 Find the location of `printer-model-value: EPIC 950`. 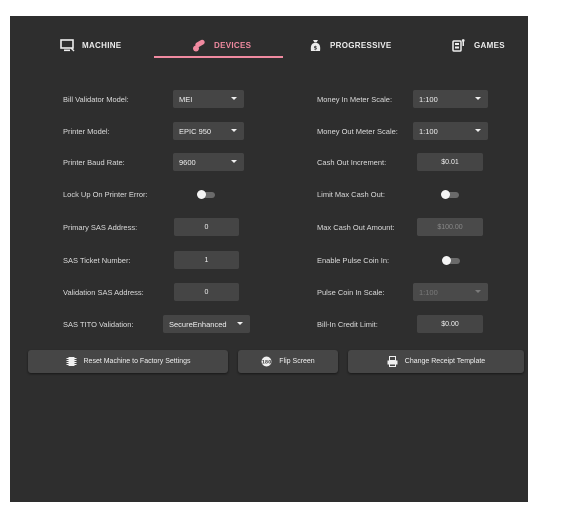

printer-model-value: EPIC 950 is located at coordinates (195, 131).